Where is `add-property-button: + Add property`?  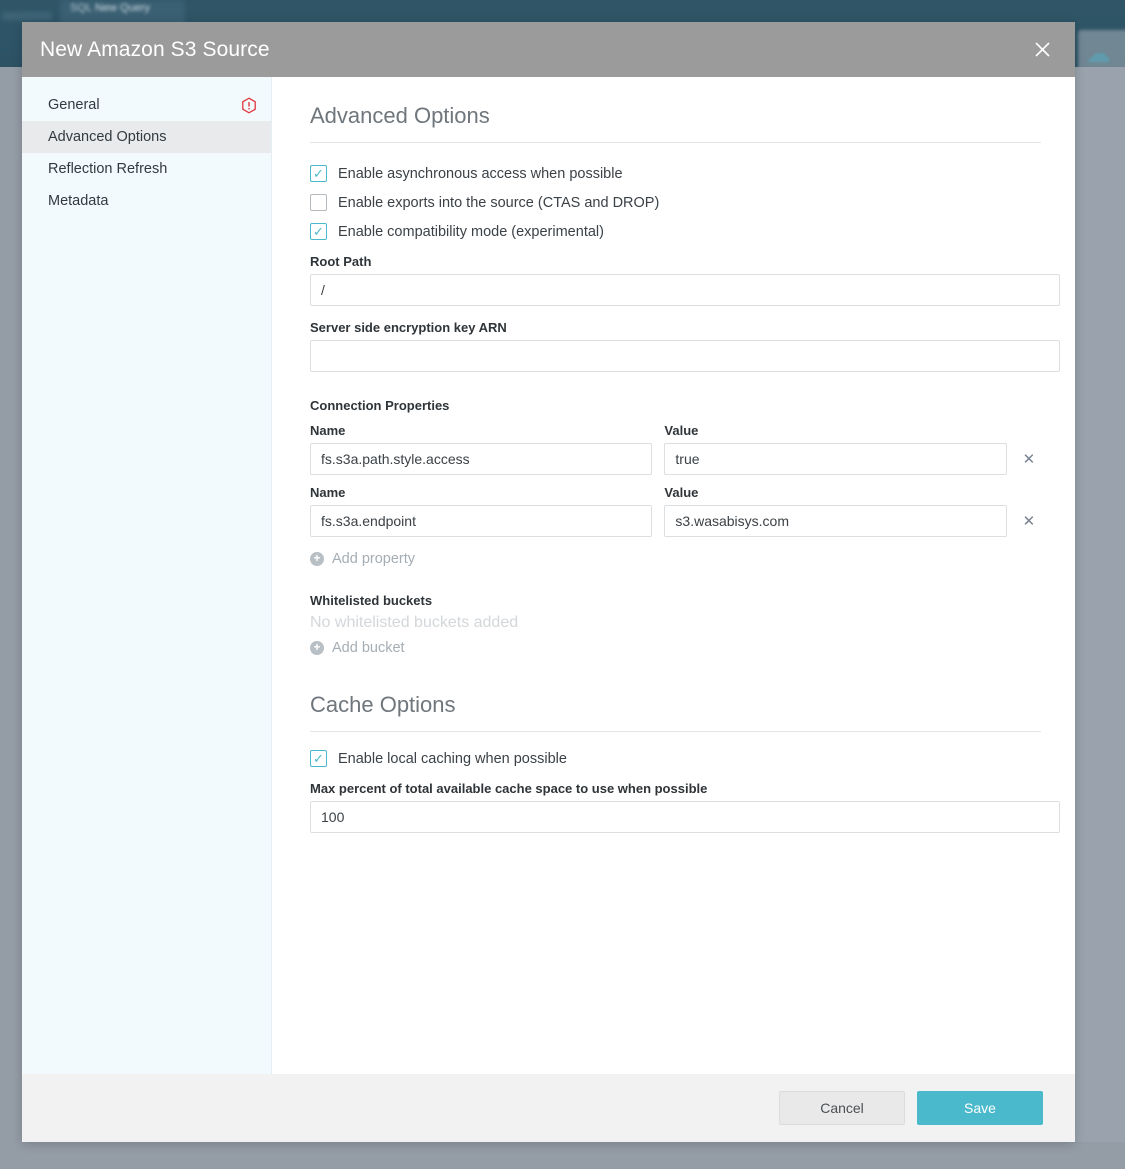 add-property-button: + Add property is located at coordinates (362, 559).